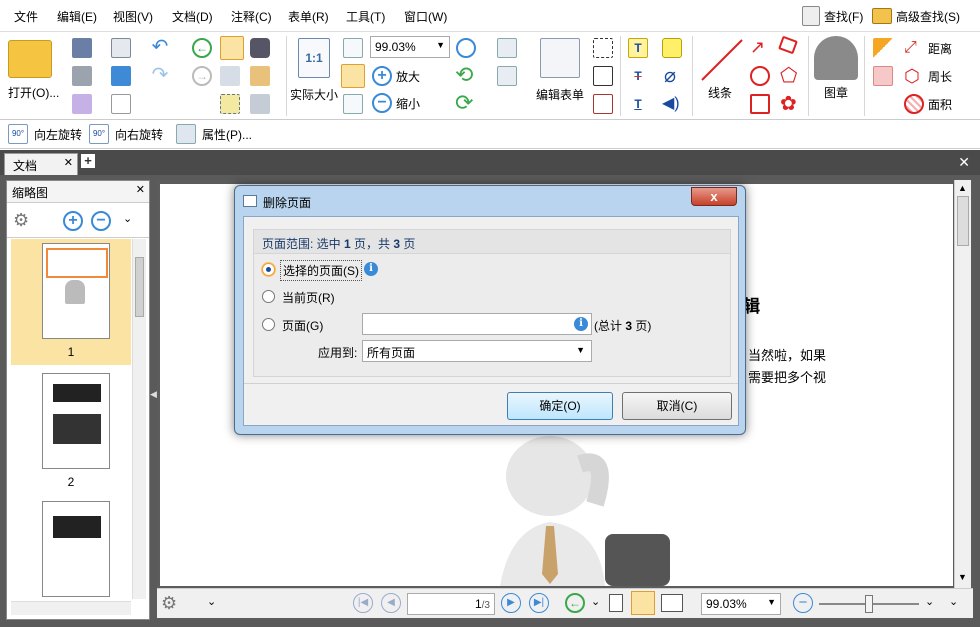 The height and width of the screenshot is (627, 980). I want to click on print-icon, so click(82, 76).